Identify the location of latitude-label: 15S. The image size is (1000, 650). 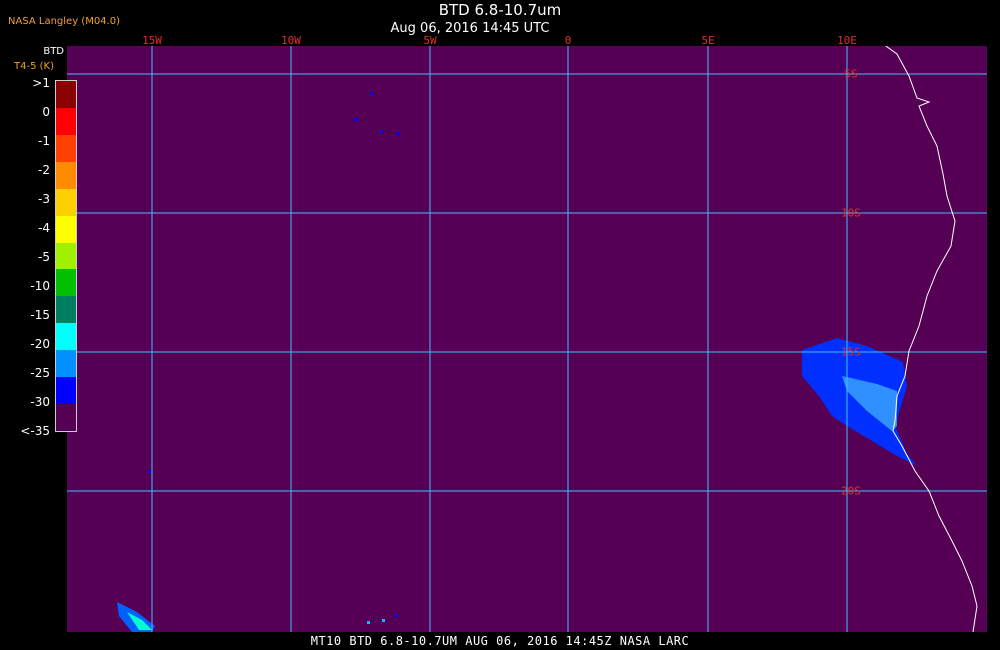
(851, 352).